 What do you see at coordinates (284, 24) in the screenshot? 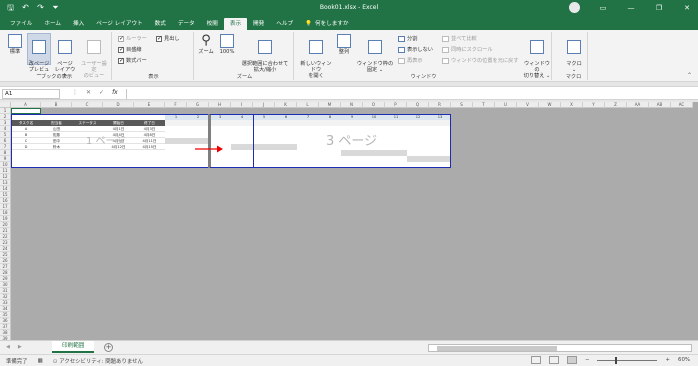
I see `tab-help: ヘルプ` at bounding box center [284, 24].